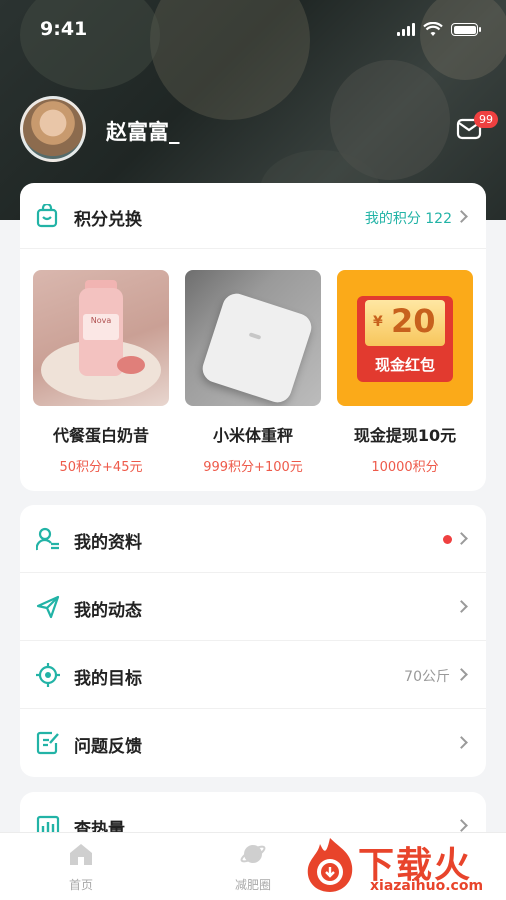 The image size is (506, 900). Describe the element at coordinates (64, 29) in the screenshot. I see `status-time: 9:41` at that location.